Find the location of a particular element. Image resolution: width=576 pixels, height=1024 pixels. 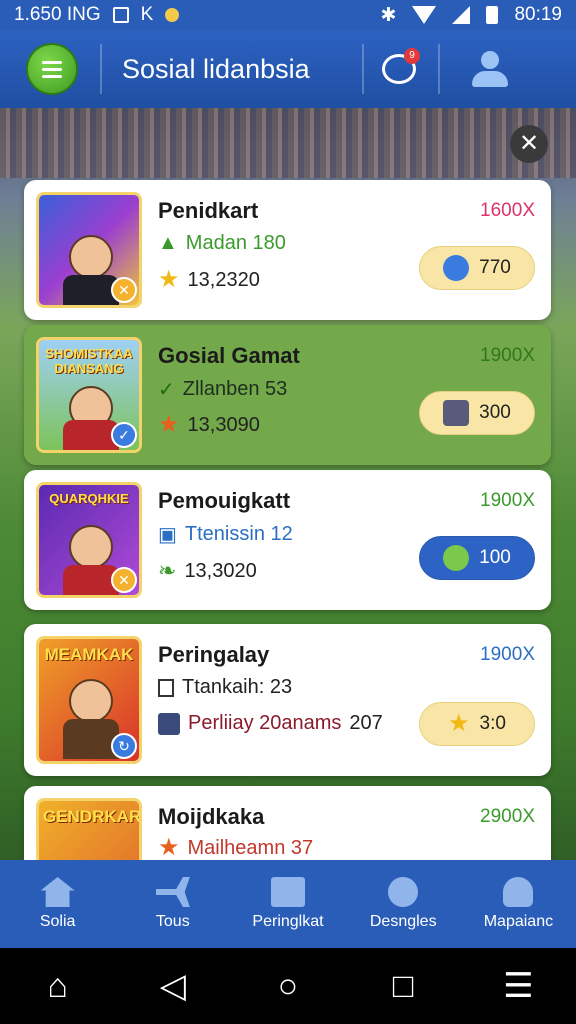

plane-icon is located at coordinates (172, 892).